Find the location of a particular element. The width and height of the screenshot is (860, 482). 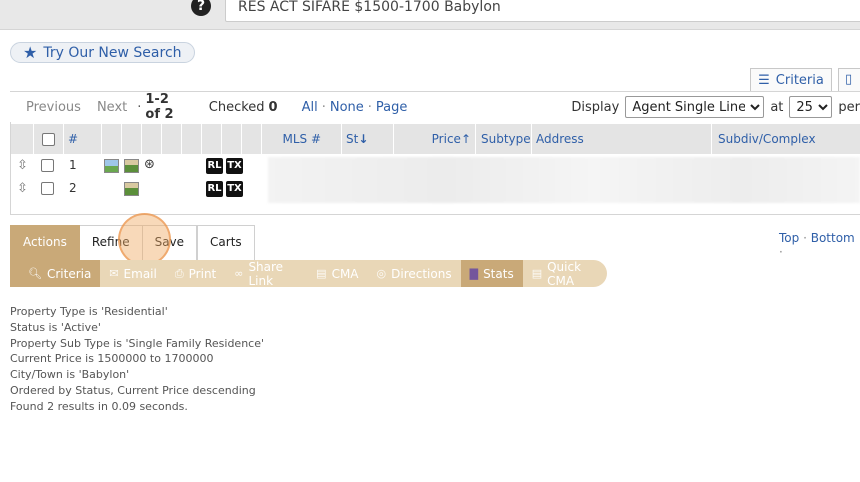

tab-carts: Carts is located at coordinates (226, 242).